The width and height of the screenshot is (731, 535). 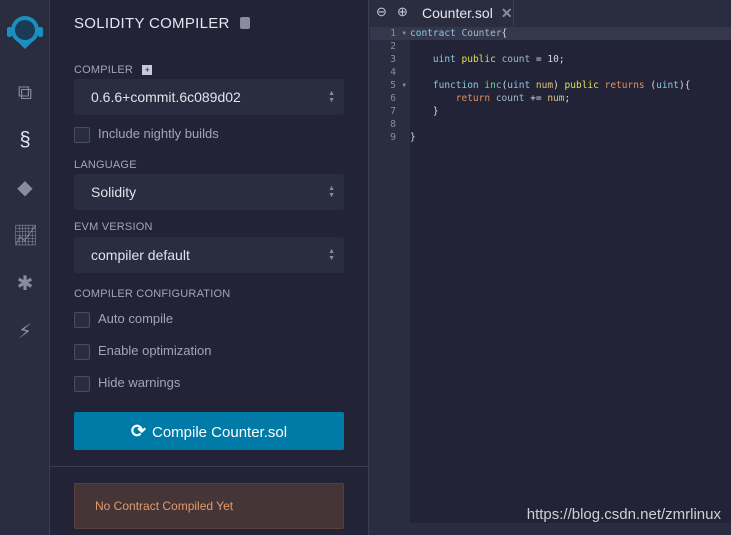 I want to click on panel-title: SOLIDITY COMPILER, so click(x=162, y=23).